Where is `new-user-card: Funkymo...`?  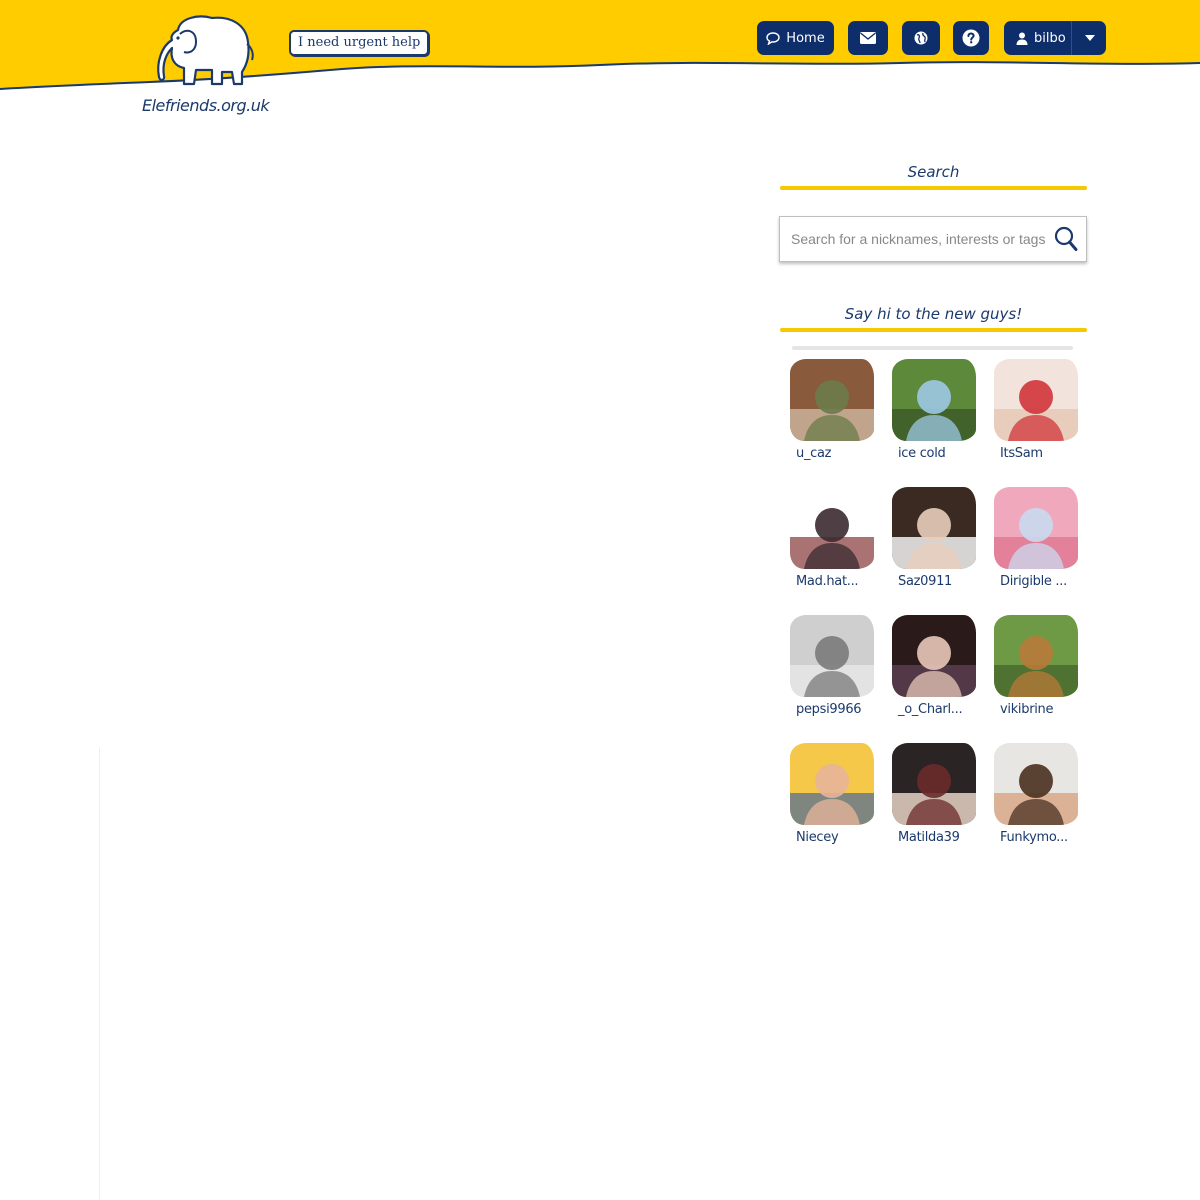
new-user-card: Funkymo... is located at coordinates (1036, 803).